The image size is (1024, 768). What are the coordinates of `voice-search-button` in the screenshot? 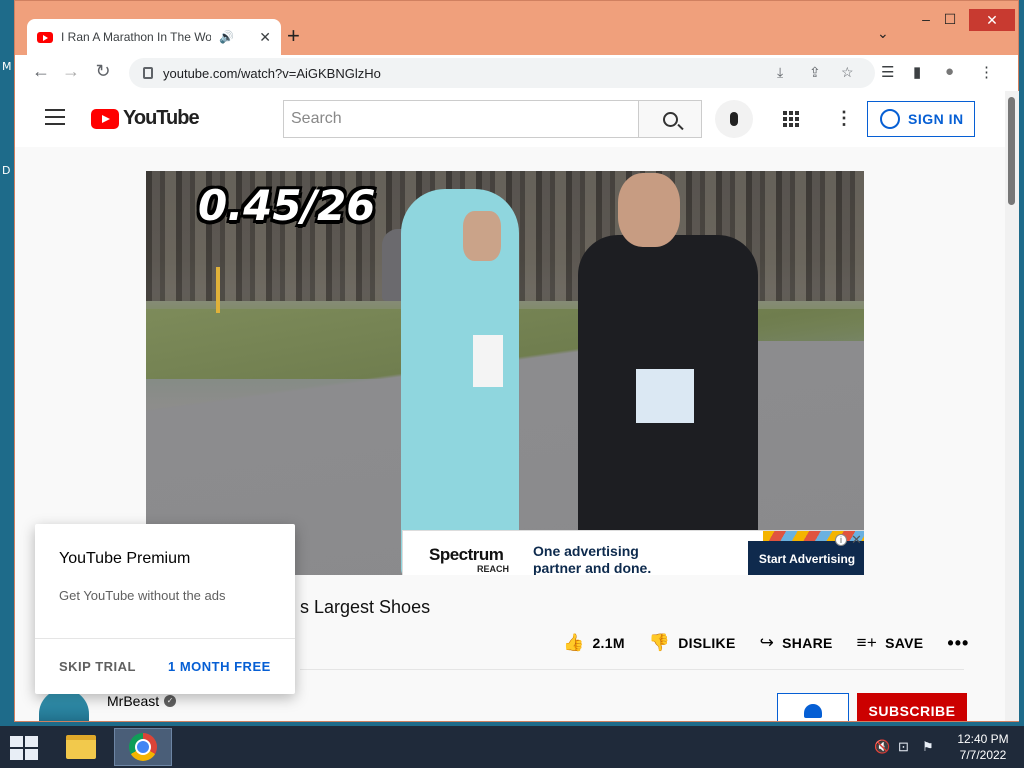 It's located at (734, 119).